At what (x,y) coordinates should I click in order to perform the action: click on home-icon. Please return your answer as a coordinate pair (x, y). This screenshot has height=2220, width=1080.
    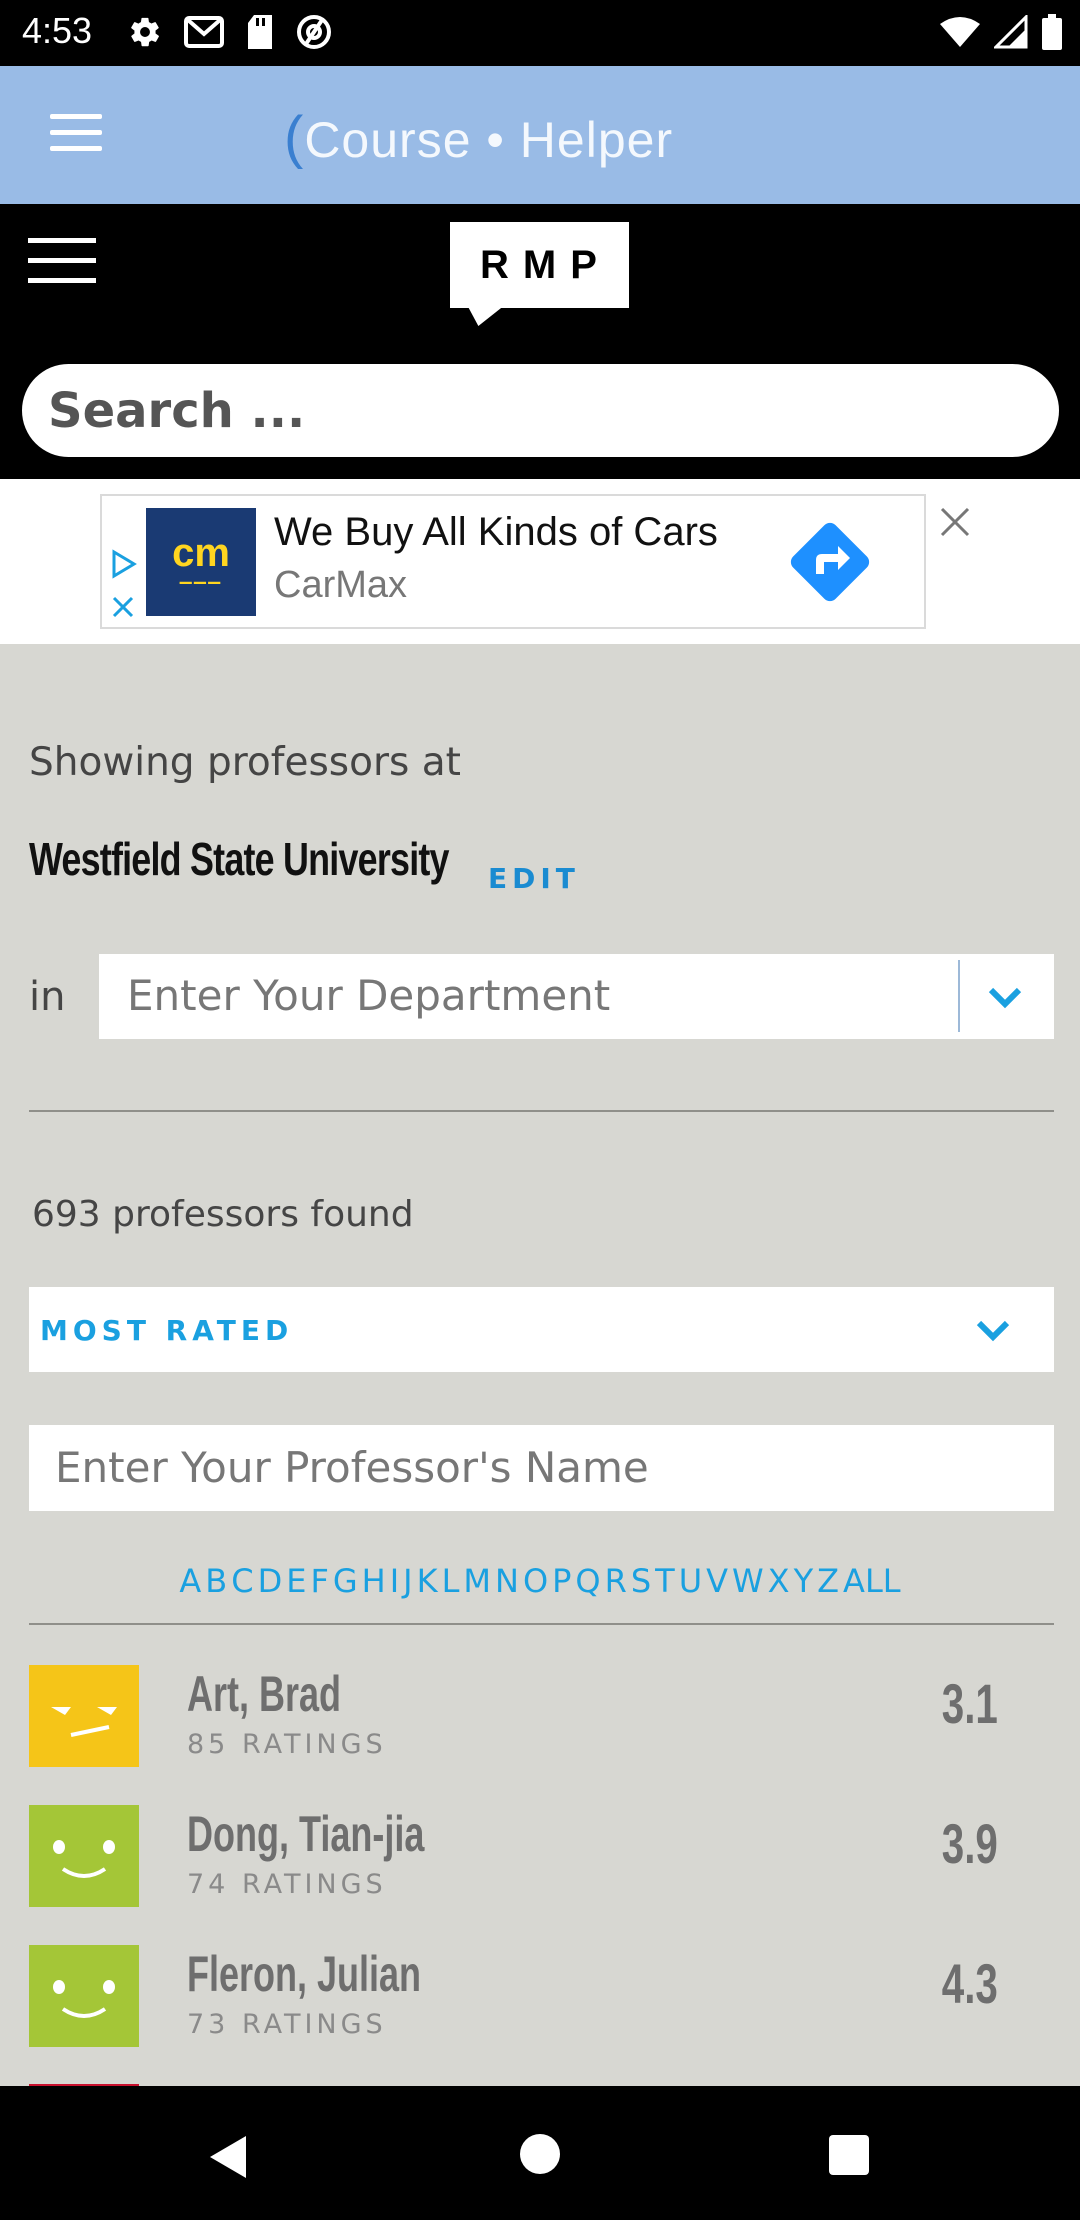
    Looking at the image, I should click on (540, 2154).